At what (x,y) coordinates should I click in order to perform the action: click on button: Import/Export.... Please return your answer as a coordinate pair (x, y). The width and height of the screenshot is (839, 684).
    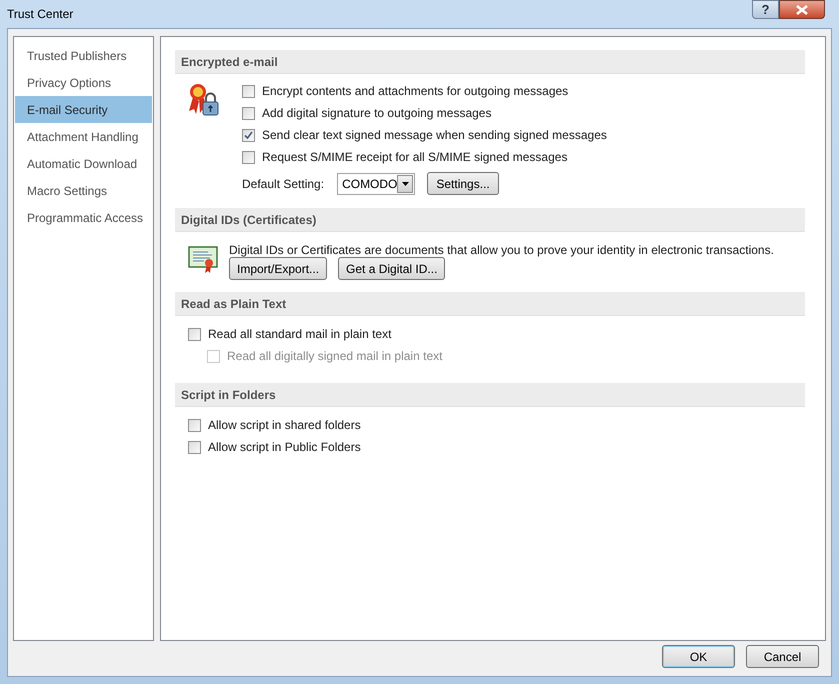
    Looking at the image, I should click on (278, 268).